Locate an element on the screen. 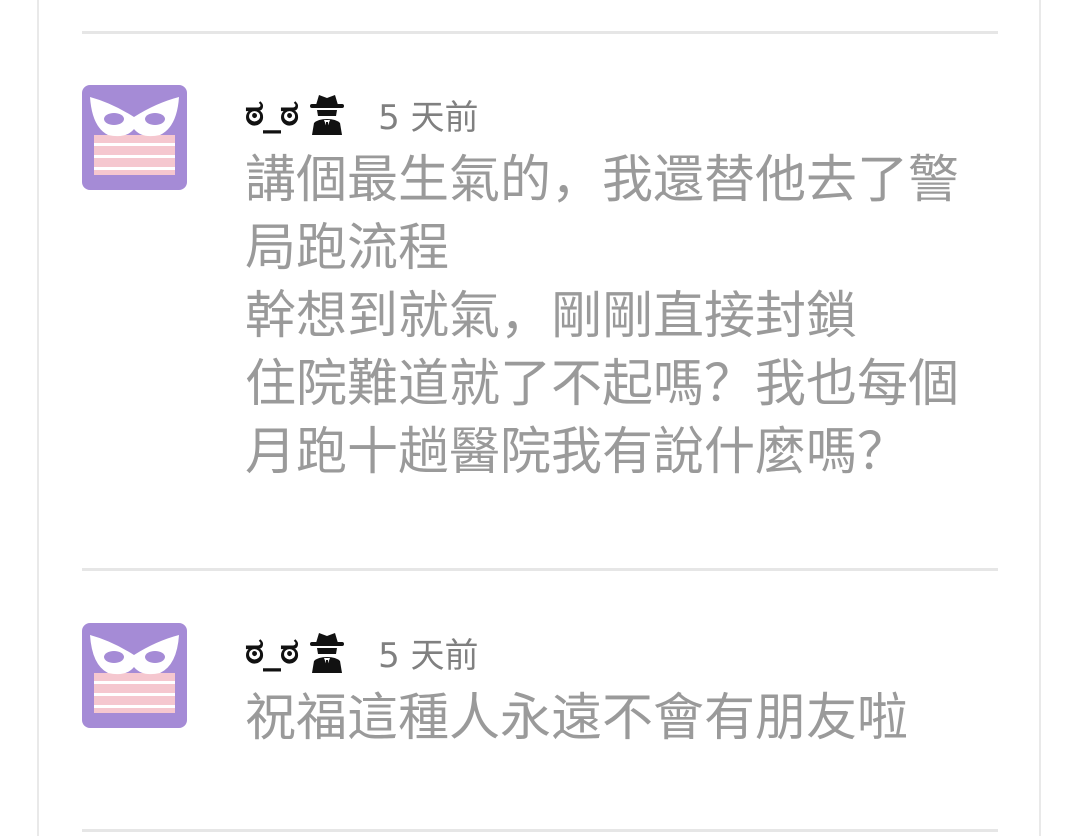 The height and width of the screenshot is (836, 1077). frame-border-right is located at coordinates (1040, 418).